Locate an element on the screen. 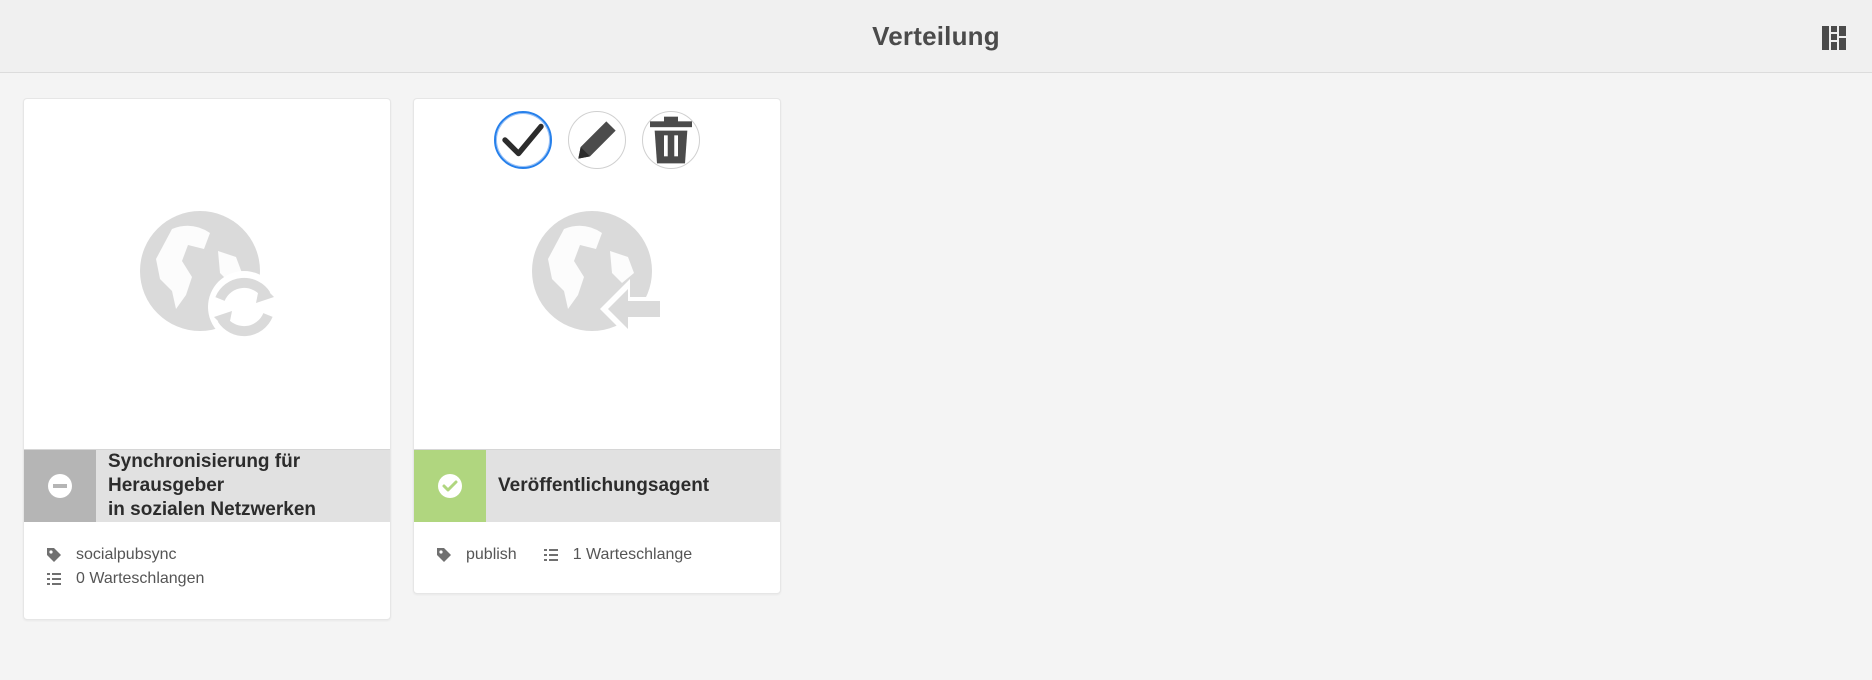  checkmark-circle-icon is located at coordinates (450, 486).